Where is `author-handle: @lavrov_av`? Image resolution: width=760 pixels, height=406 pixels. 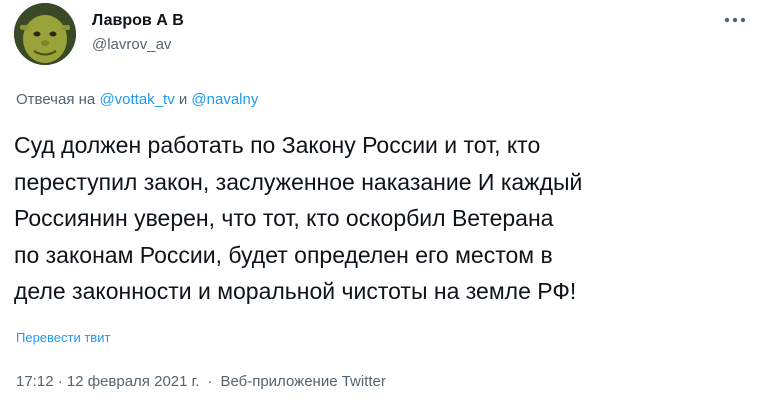
author-handle: @lavrov_av is located at coordinates (138, 45).